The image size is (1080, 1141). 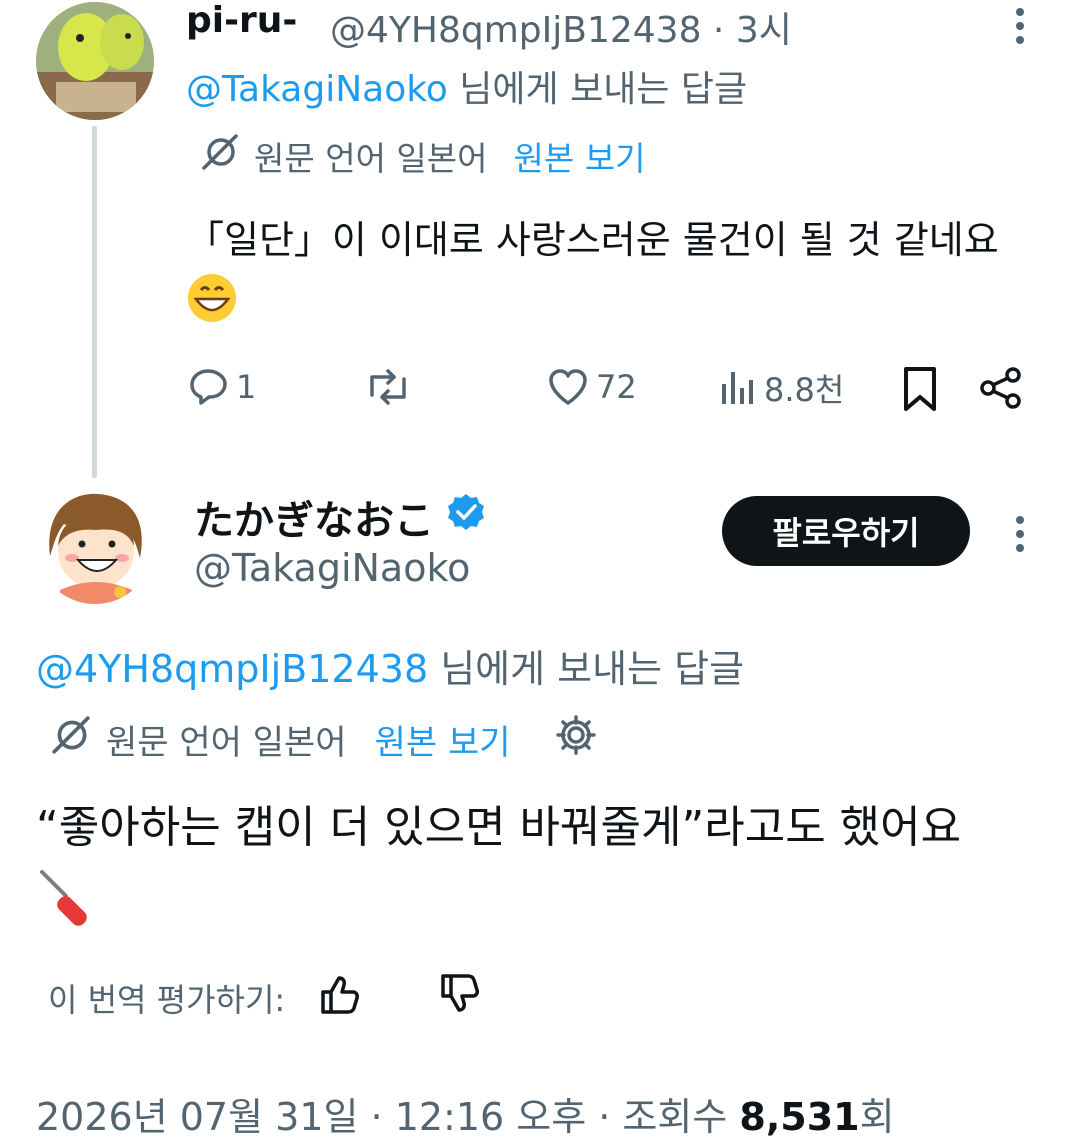 I want to click on like-button: 72, so click(x=591, y=387).